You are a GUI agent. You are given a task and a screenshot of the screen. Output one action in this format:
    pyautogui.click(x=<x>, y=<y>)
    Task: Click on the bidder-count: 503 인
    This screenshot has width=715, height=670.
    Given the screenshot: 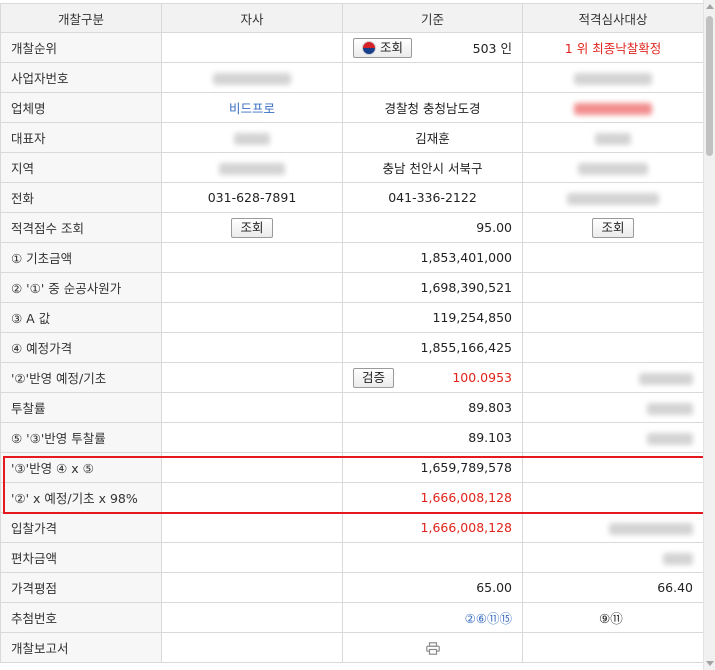 What is the action you would take?
    pyautogui.click(x=492, y=48)
    